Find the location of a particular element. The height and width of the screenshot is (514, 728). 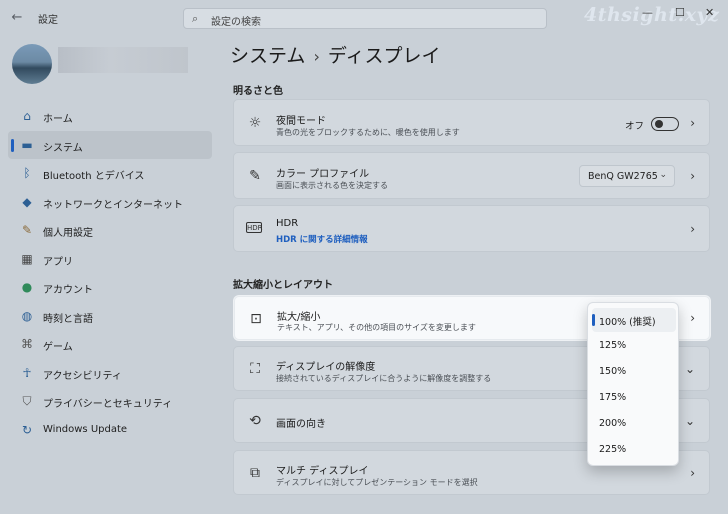

scale-option: 175% is located at coordinates (634, 398).